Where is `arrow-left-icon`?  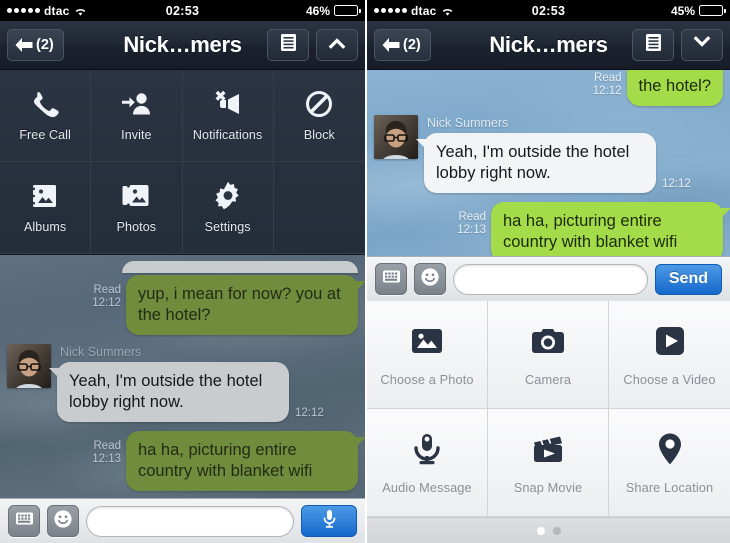 arrow-left-icon is located at coordinates (24, 45).